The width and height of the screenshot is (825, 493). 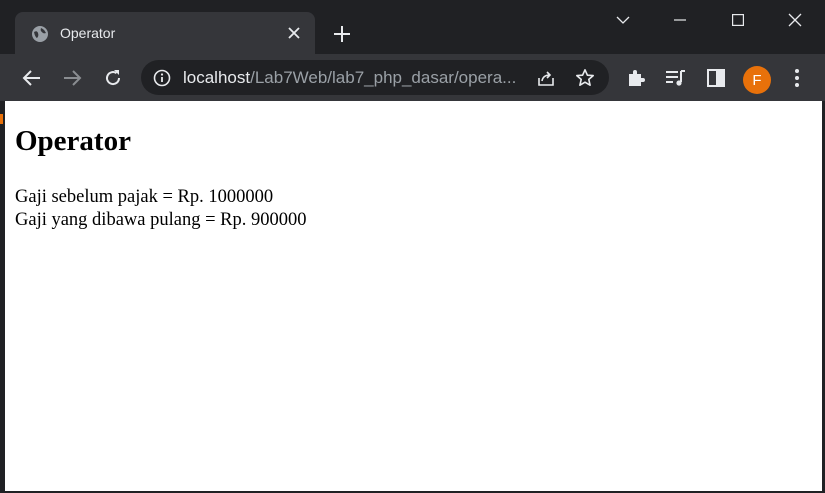 I want to click on forward-arrow-icon, so click(x=72, y=78).